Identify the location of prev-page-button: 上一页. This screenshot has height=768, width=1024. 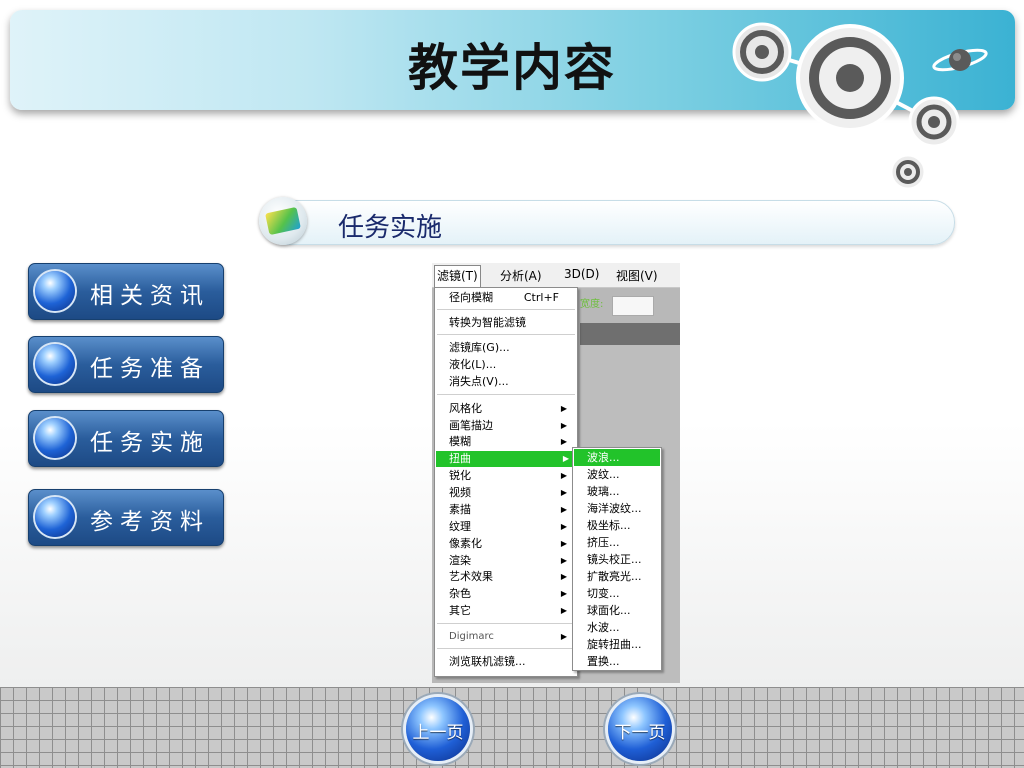
(438, 729).